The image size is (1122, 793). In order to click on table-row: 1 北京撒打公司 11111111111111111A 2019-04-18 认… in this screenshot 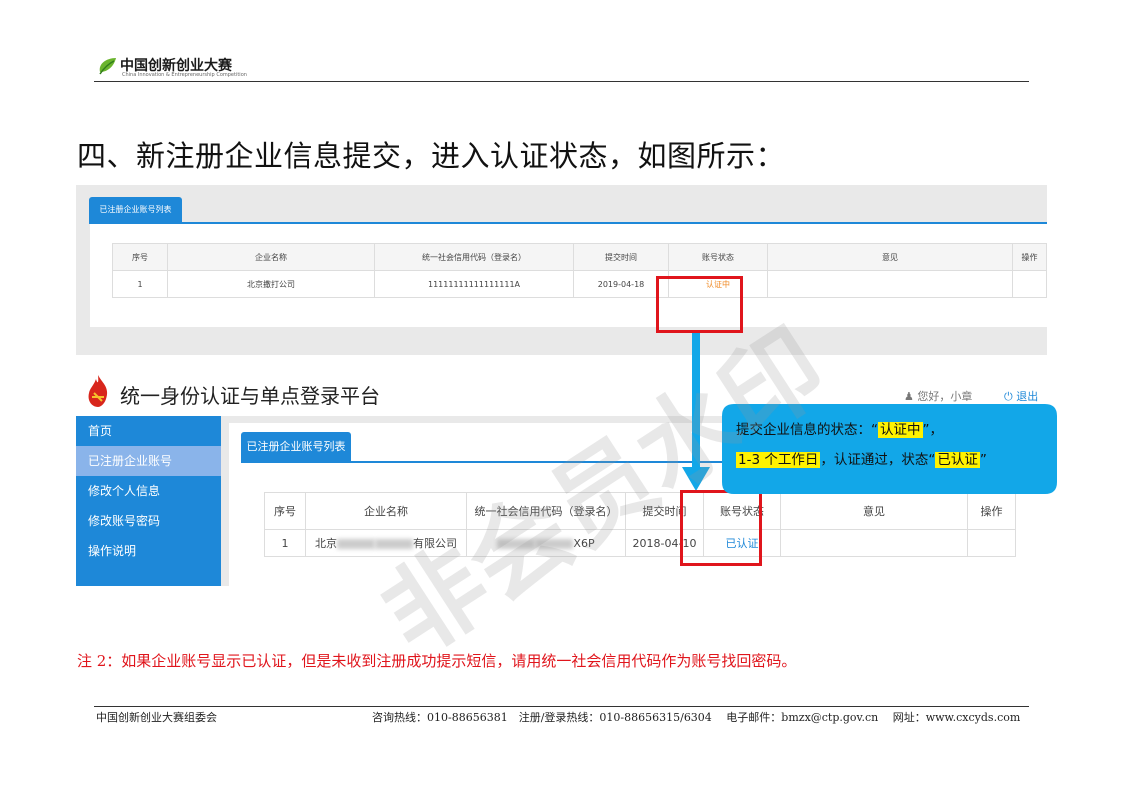, I will do `click(579, 284)`.